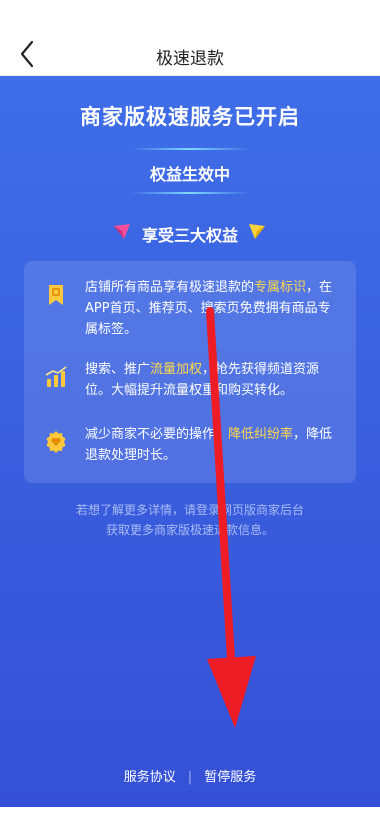 Image resolution: width=380 pixels, height=823 pixels. Describe the element at coordinates (190, 38) in the screenshot. I see `top-nav-bar: 极速退款` at that location.